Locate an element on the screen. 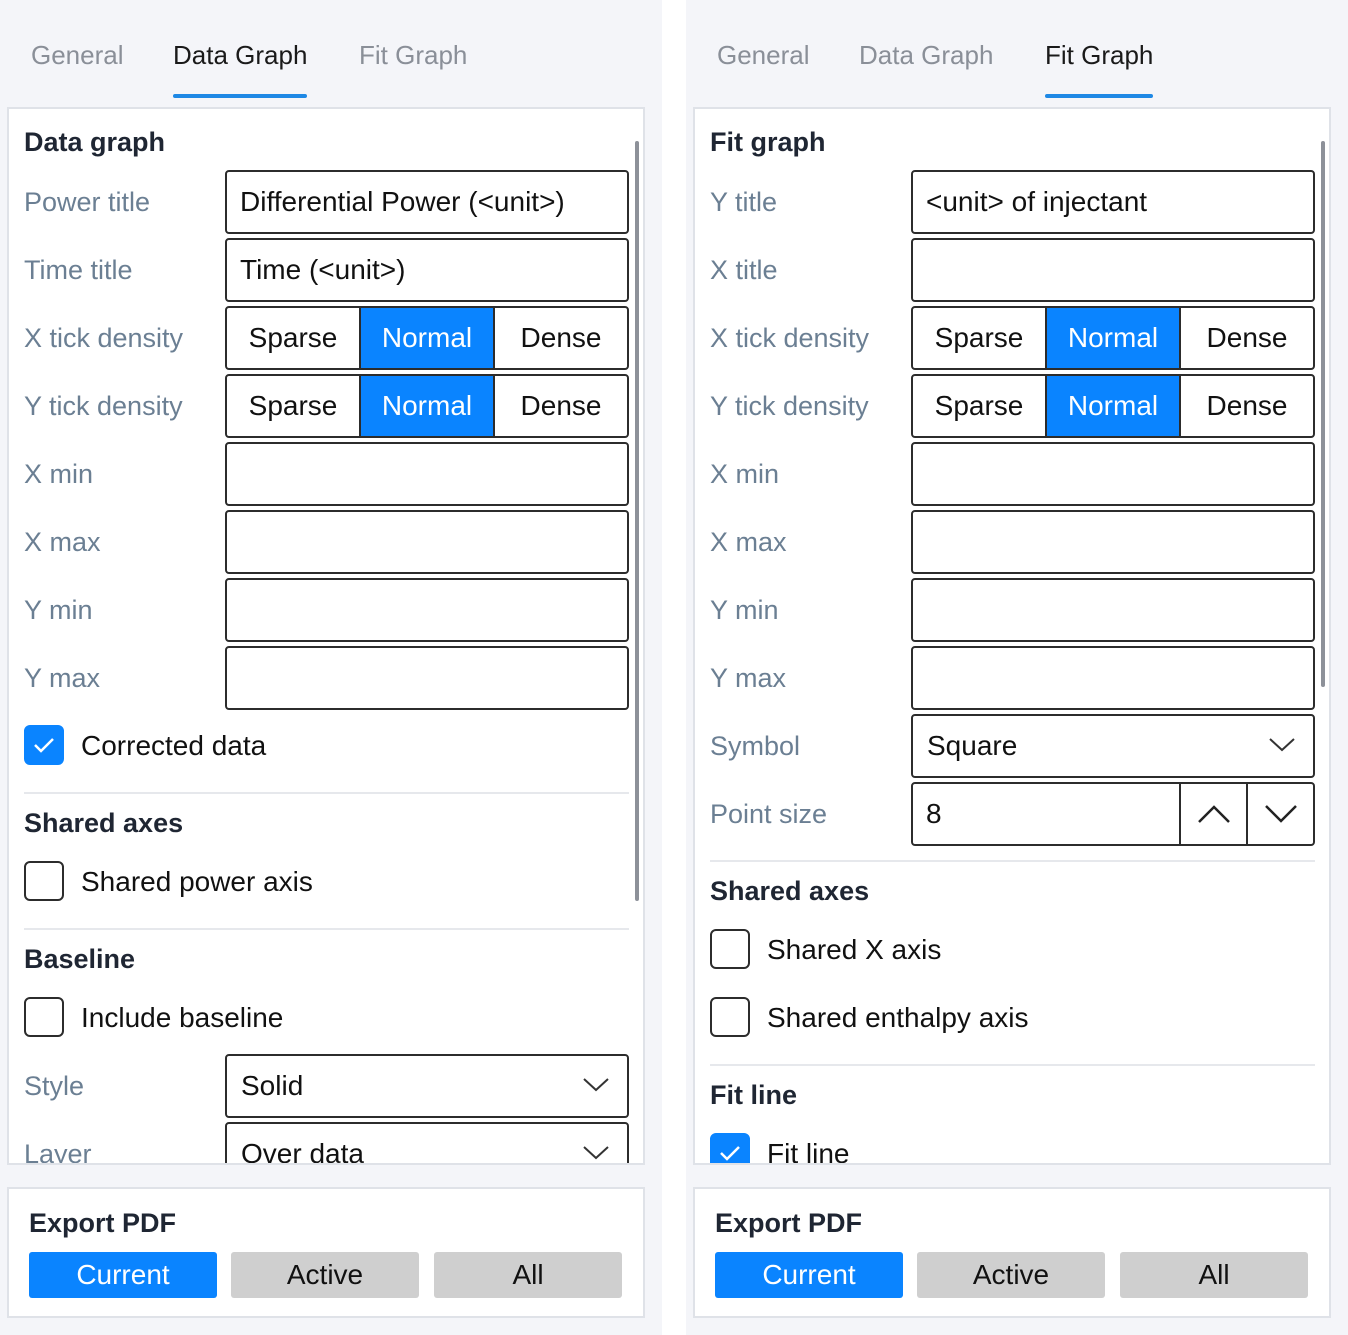 Image resolution: width=1348 pixels, height=1335 pixels. x-max-label: X max is located at coordinates (748, 542).